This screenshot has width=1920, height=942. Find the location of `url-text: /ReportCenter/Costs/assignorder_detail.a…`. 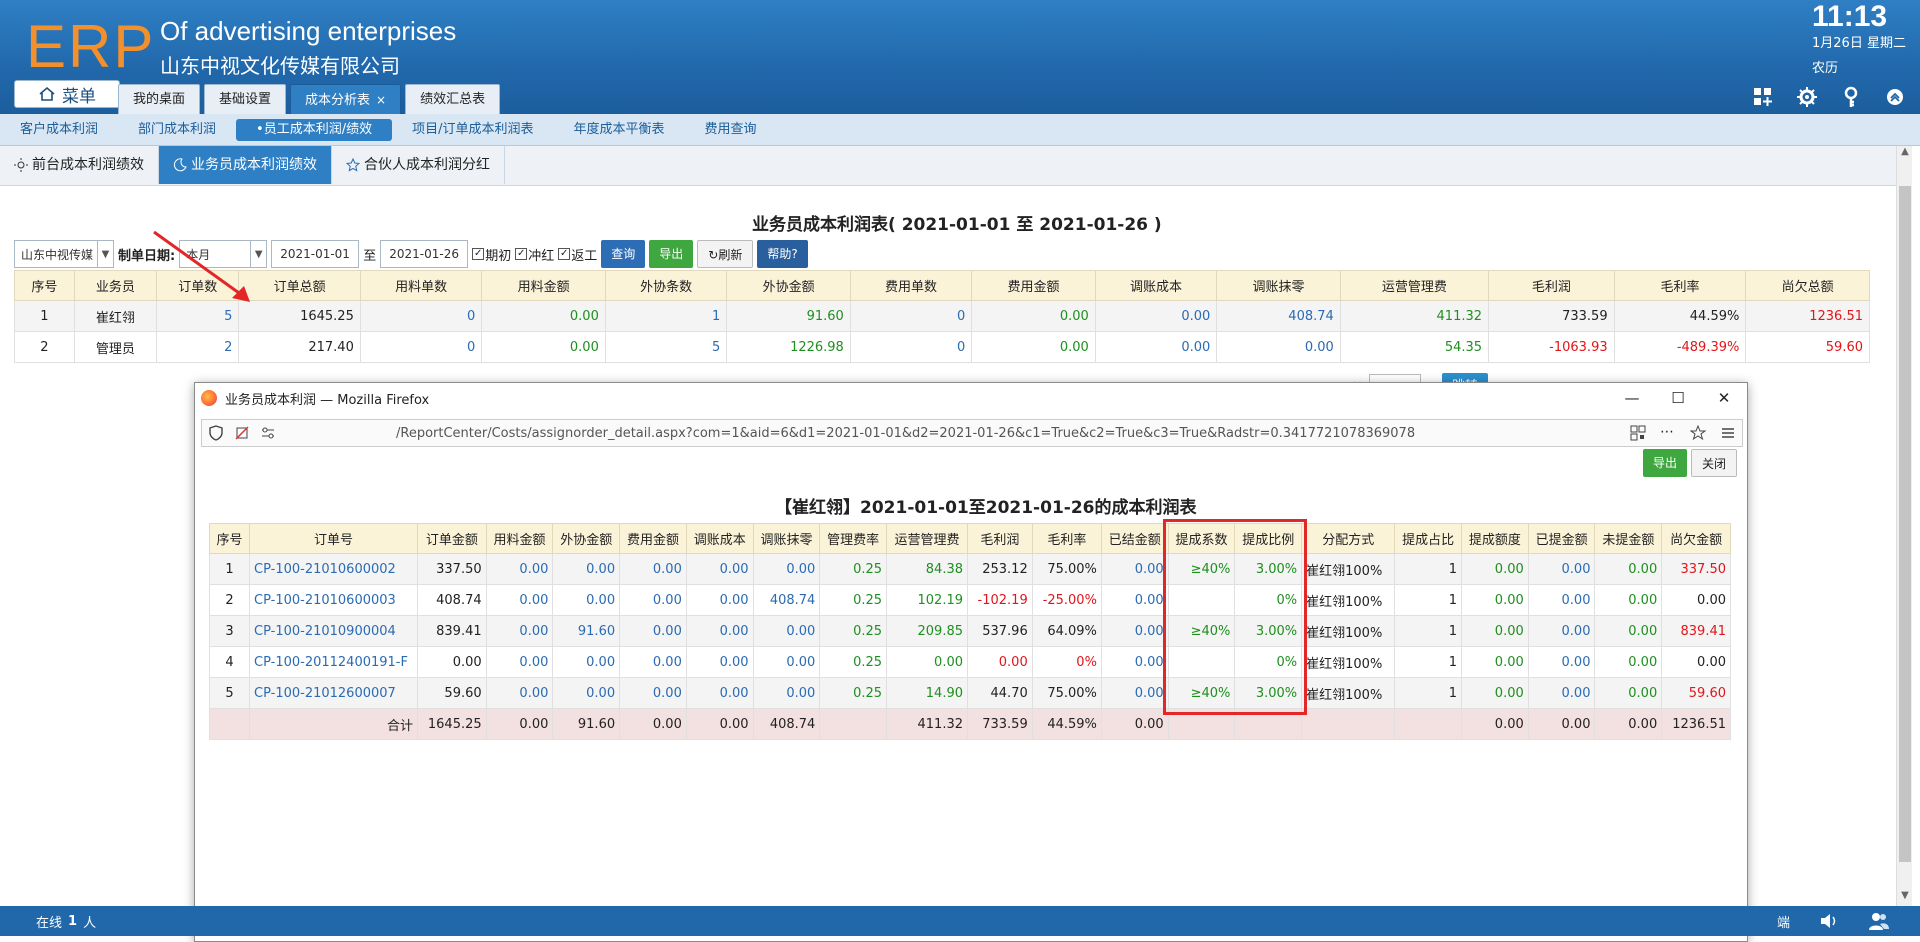

url-text: /ReportCenter/Costs/assignorder_detail.a… is located at coordinates (905, 433).